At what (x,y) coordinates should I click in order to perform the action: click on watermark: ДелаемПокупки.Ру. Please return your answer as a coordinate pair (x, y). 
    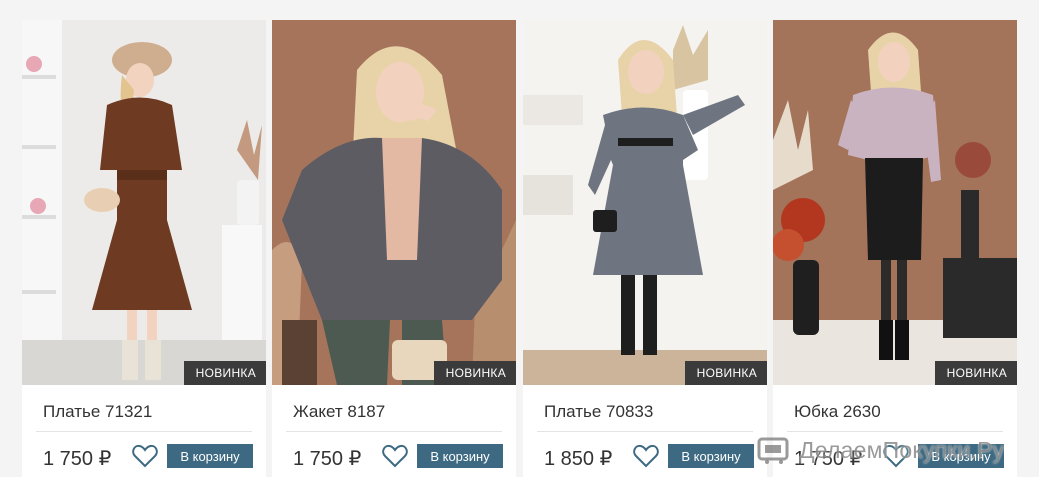
    Looking at the image, I should click on (898, 450).